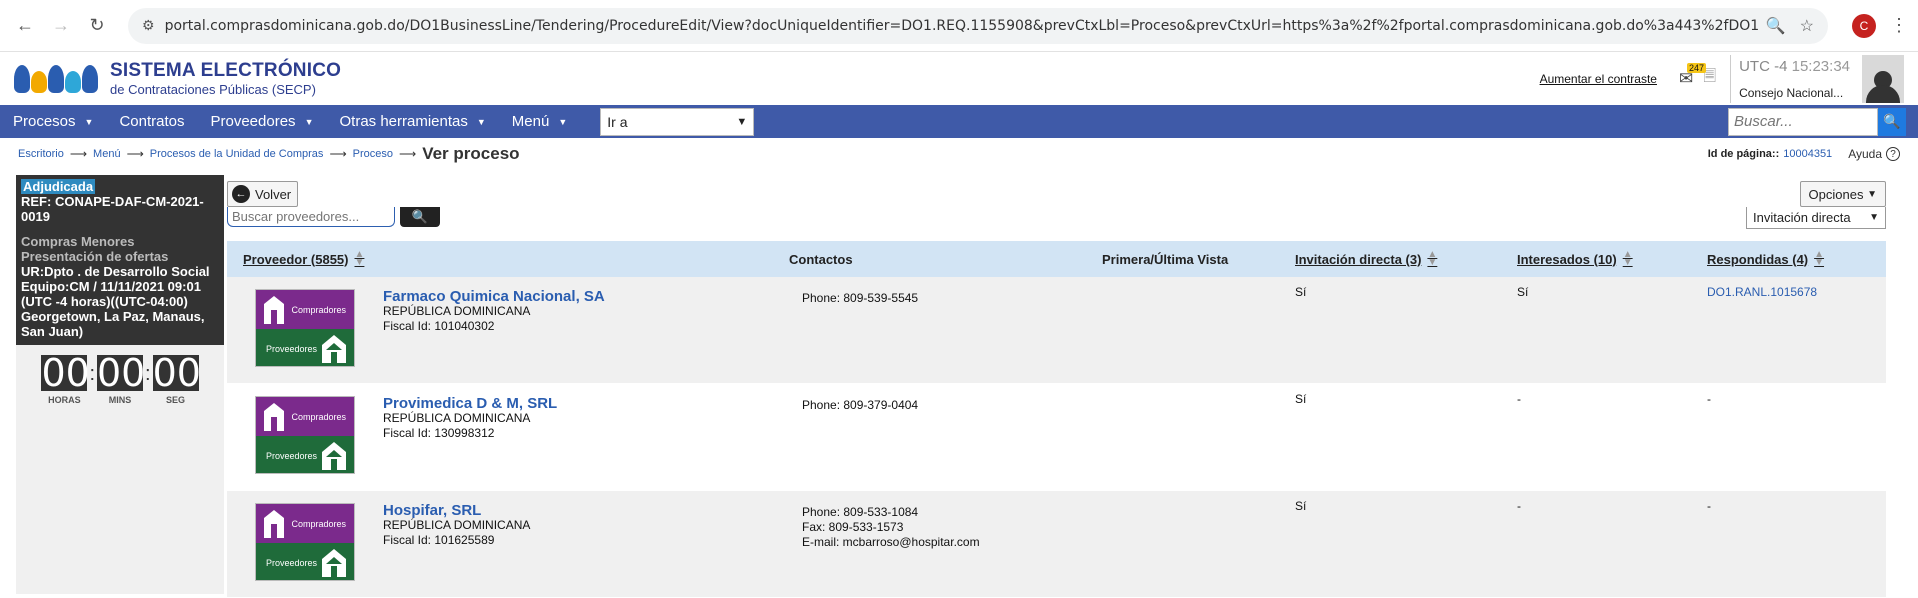  What do you see at coordinates (1709, 399) in the screenshot?
I see `respondidas-value: -` at bounding box center [1709, 399].